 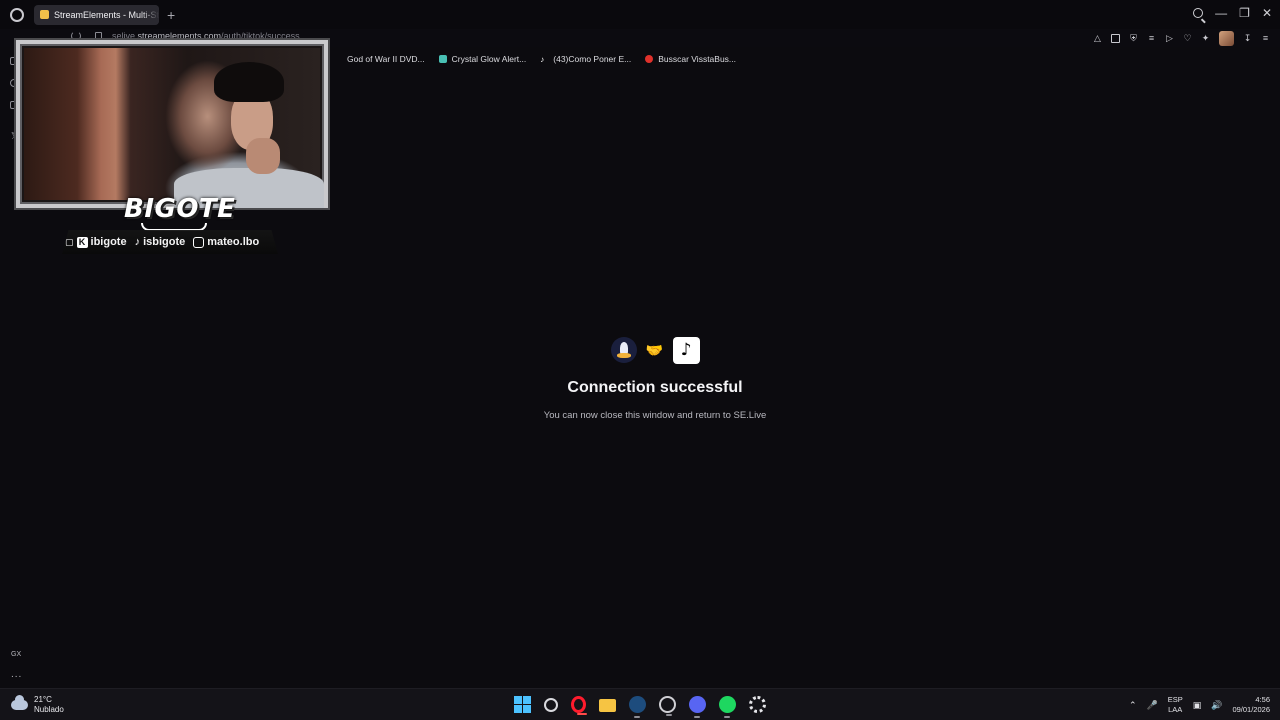 I want to click on clock-date: 09/01/2026, so click(x=1251, y=709).